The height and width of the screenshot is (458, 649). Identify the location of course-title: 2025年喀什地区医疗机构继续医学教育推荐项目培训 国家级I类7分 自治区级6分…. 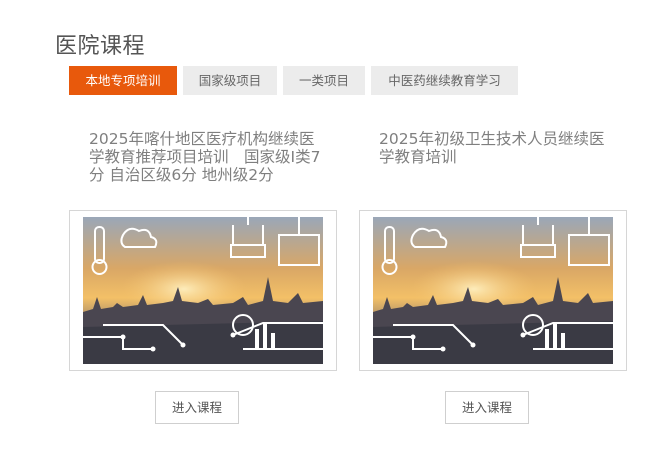
(207, 157).